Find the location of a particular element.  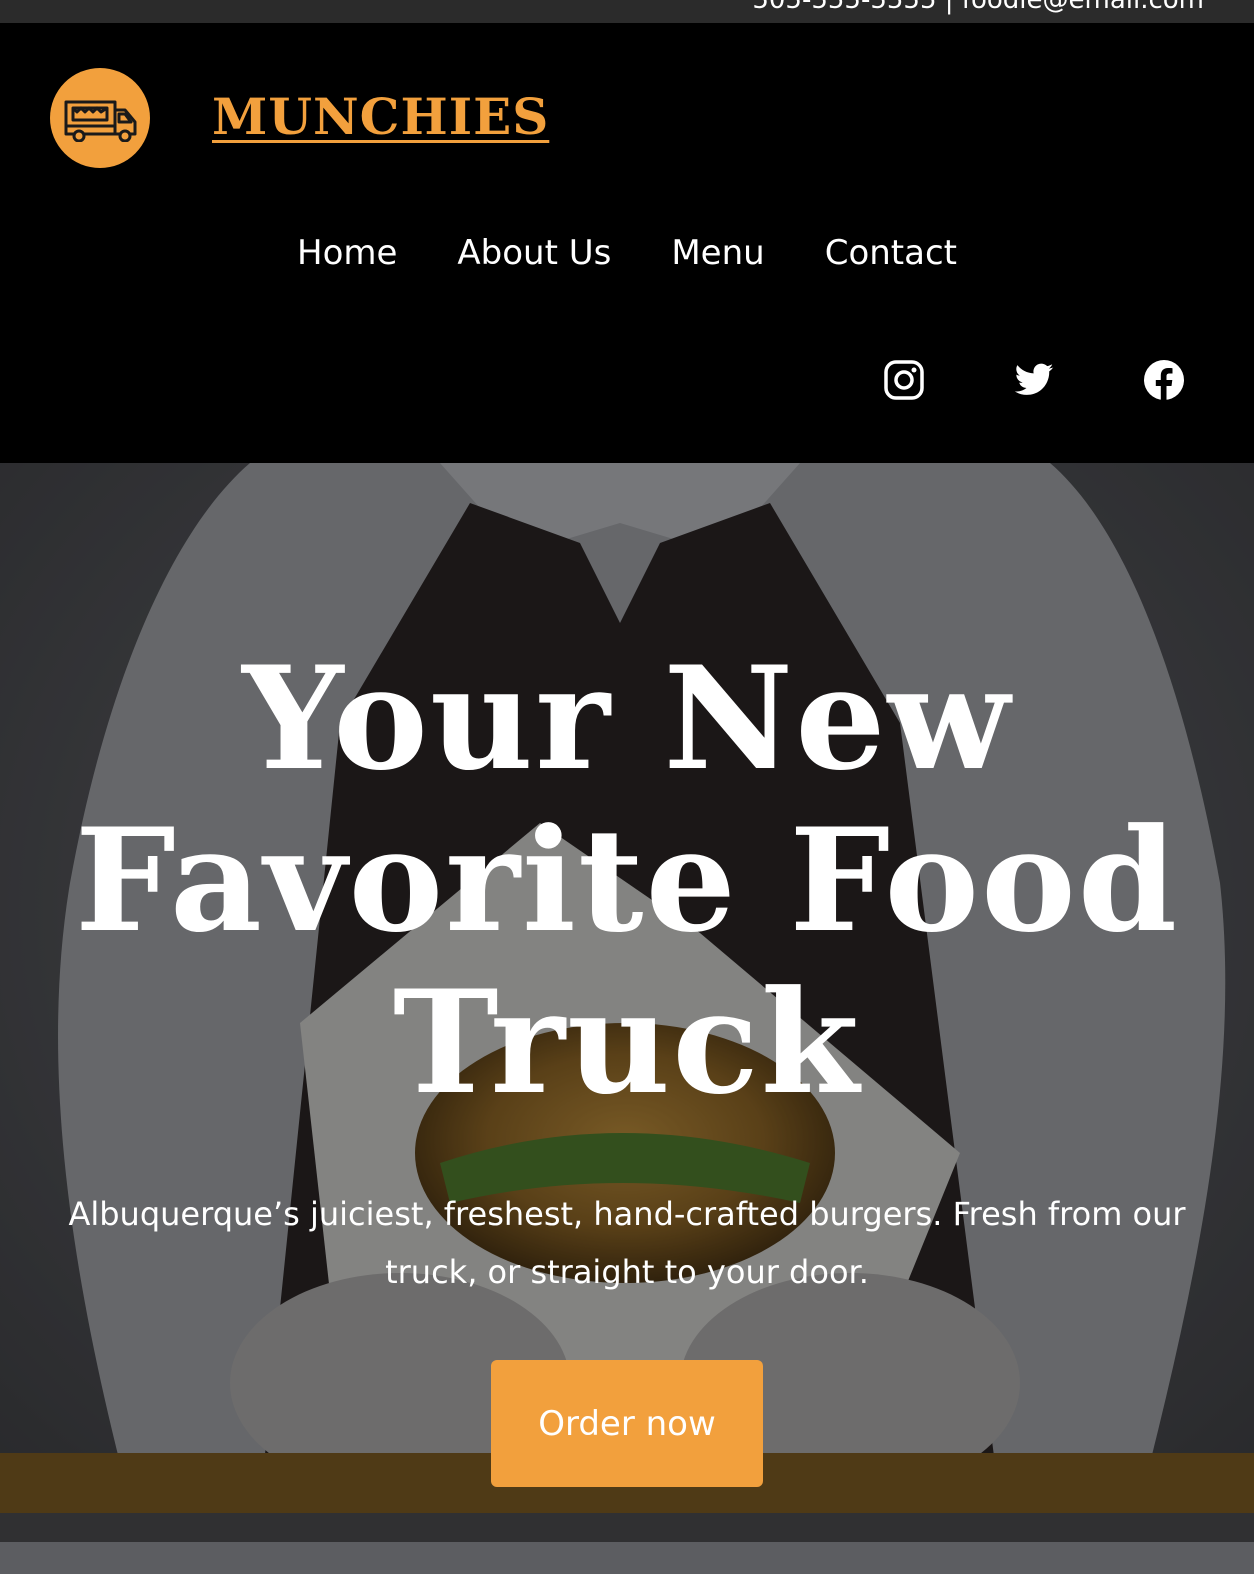

instagram-icon is located at coordinates (904, 380).